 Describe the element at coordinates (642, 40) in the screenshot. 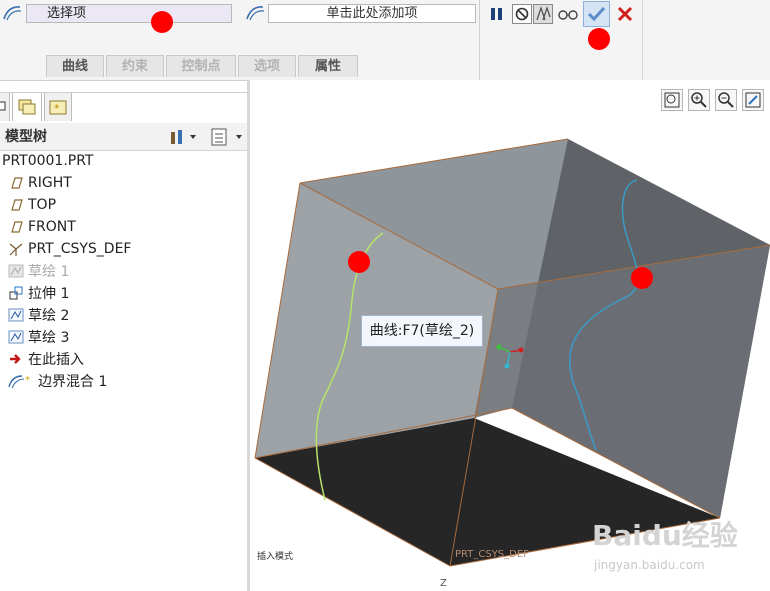

I see `dashboard-separator-right` at that location.